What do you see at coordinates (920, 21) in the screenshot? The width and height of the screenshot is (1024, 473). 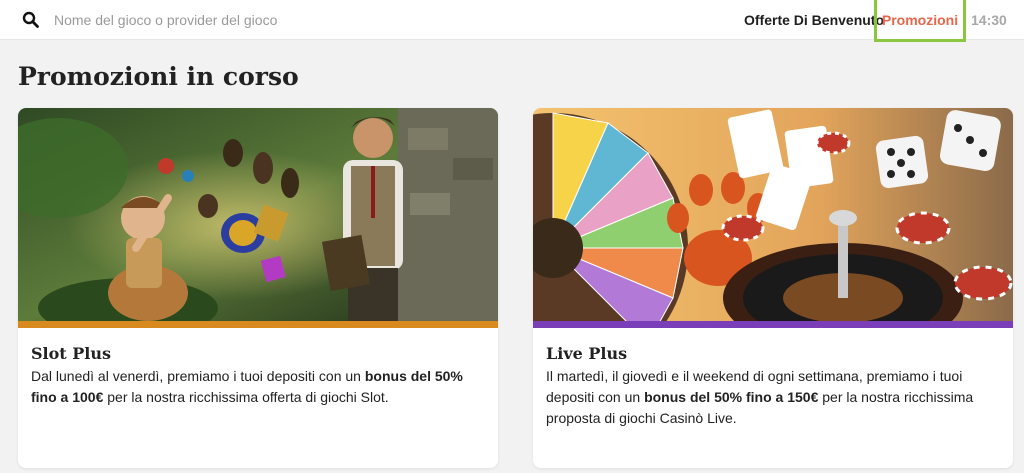 I see `nav-promotions: Promozioni` at bounding box center [920, 21].